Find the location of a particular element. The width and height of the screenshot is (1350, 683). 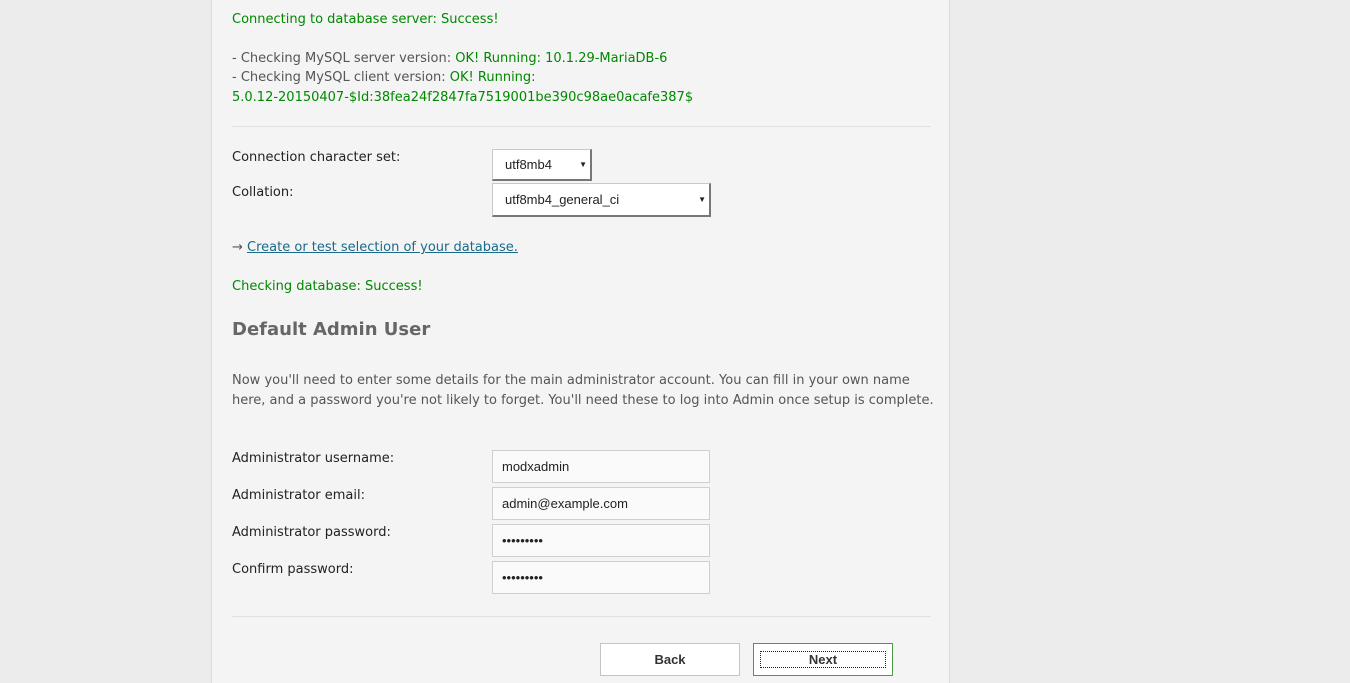

confirm-password-input is located at coordinates (601, 577).